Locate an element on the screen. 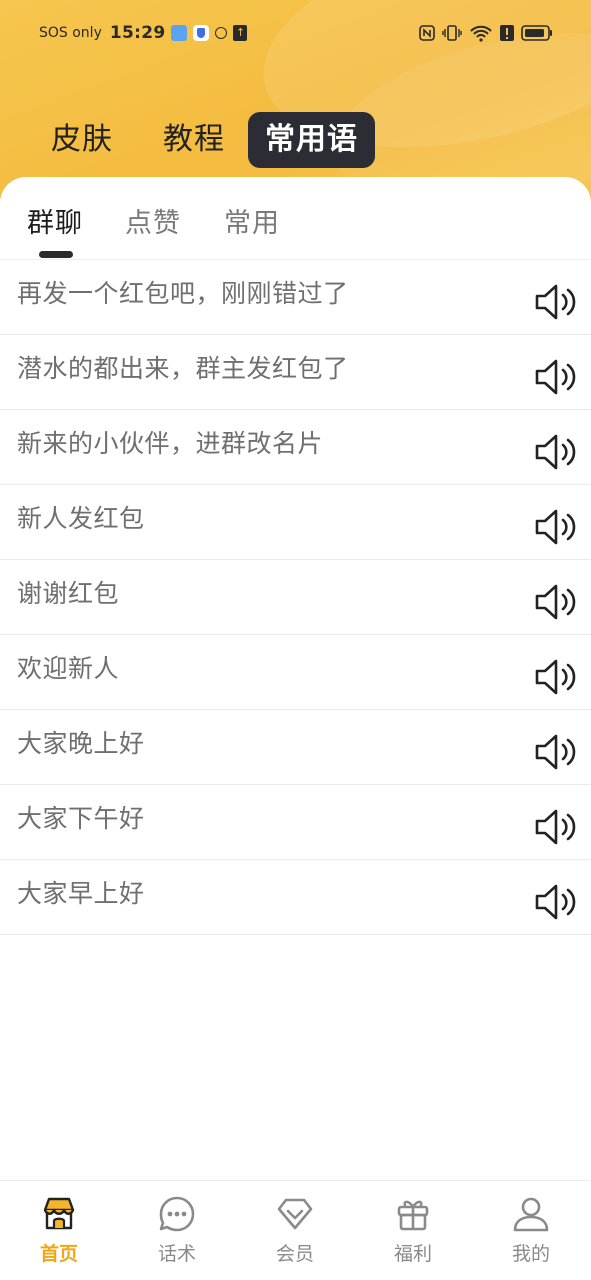 The image size is (591, 1280). top-tab-bar: 皮肤 教程 常用语 is located at coordinates (295, 140).